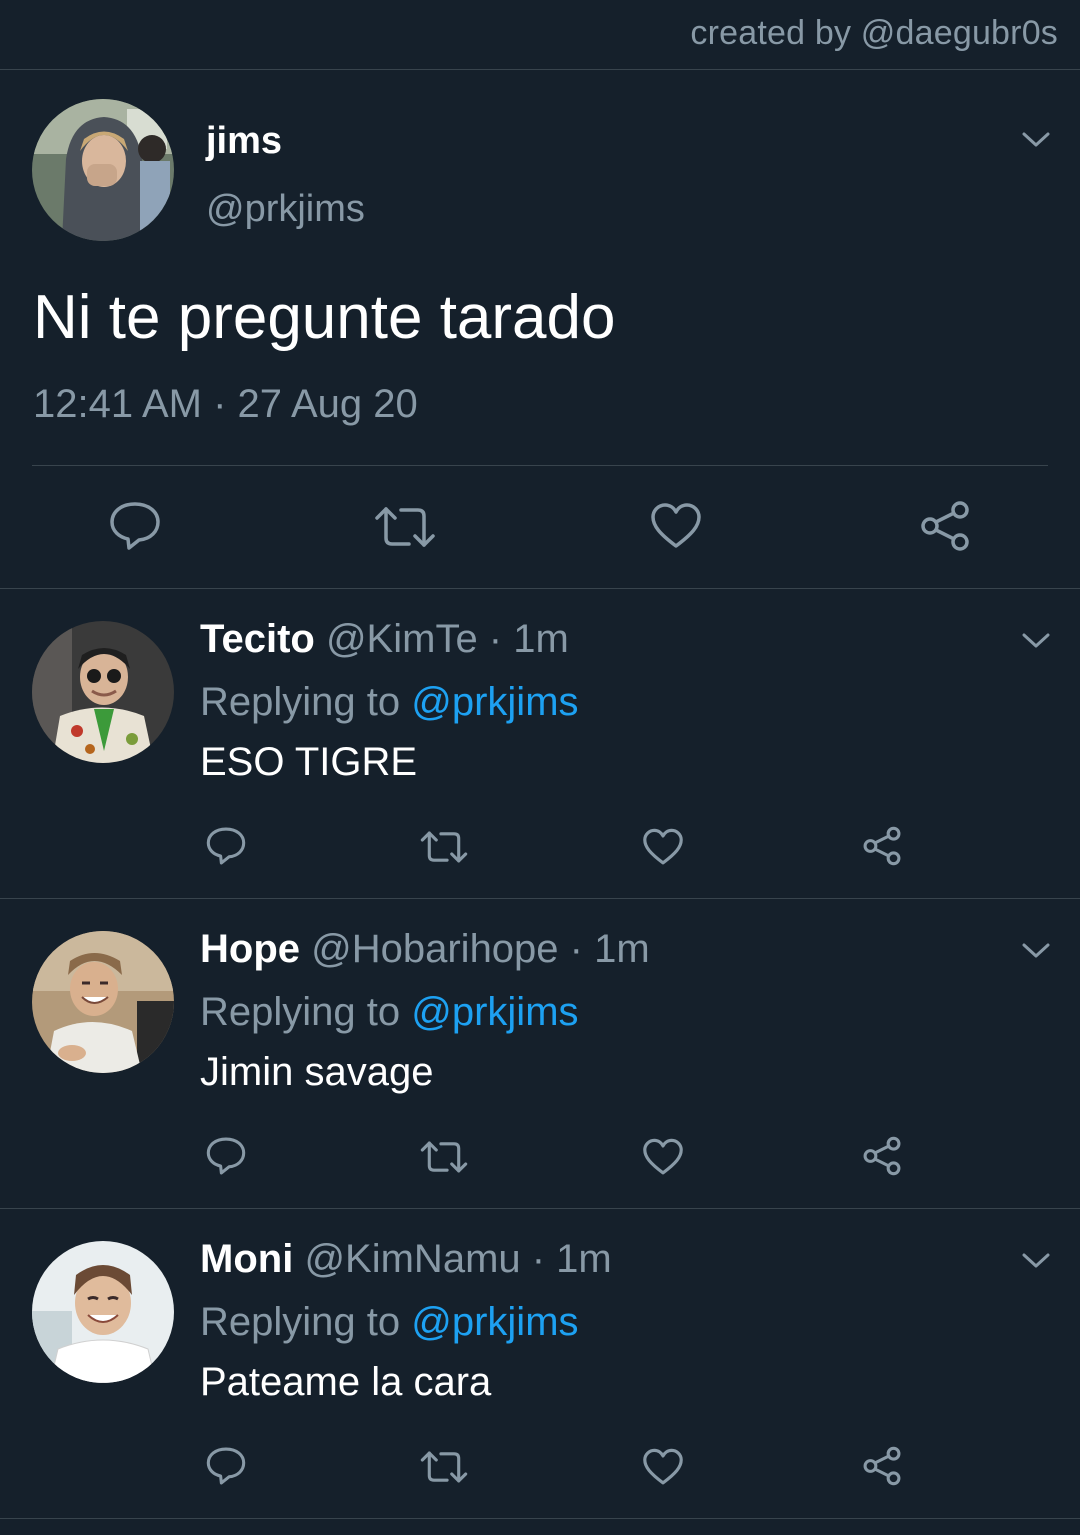 Image resolution: width=1080 pixels, height=1535 pixels. Describe the element at coordinates (458, 1259) in the screenshot. I see `reply-meta: @KimNamu · 1m` at that location.